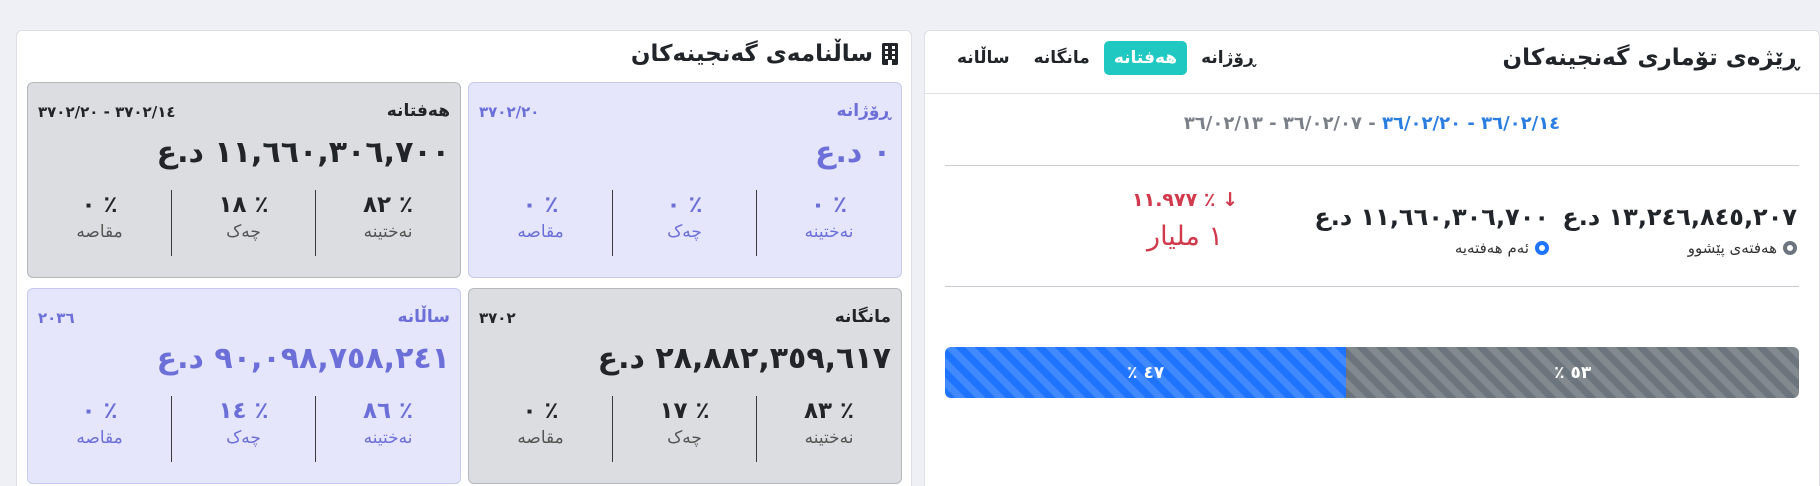 The width and height of the screenshot is (1820, 486). What do you see at coordinates (1228, 58) in the screenshot?
I see `tab-daily: ڕۆژانە` at bounding box center [1228, 58].